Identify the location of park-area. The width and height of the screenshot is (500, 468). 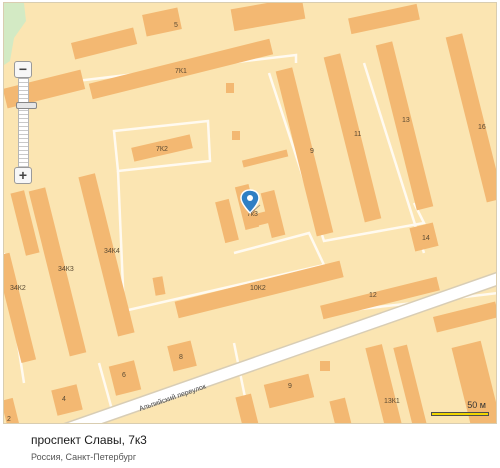
(15, 34).